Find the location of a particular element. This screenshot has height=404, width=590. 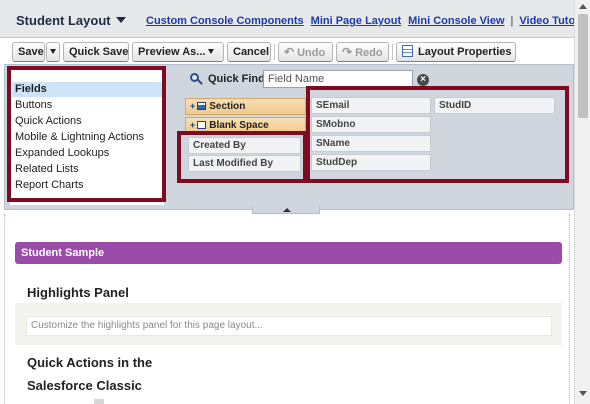

highlight-box-categories is located at coordinates (86, 134).